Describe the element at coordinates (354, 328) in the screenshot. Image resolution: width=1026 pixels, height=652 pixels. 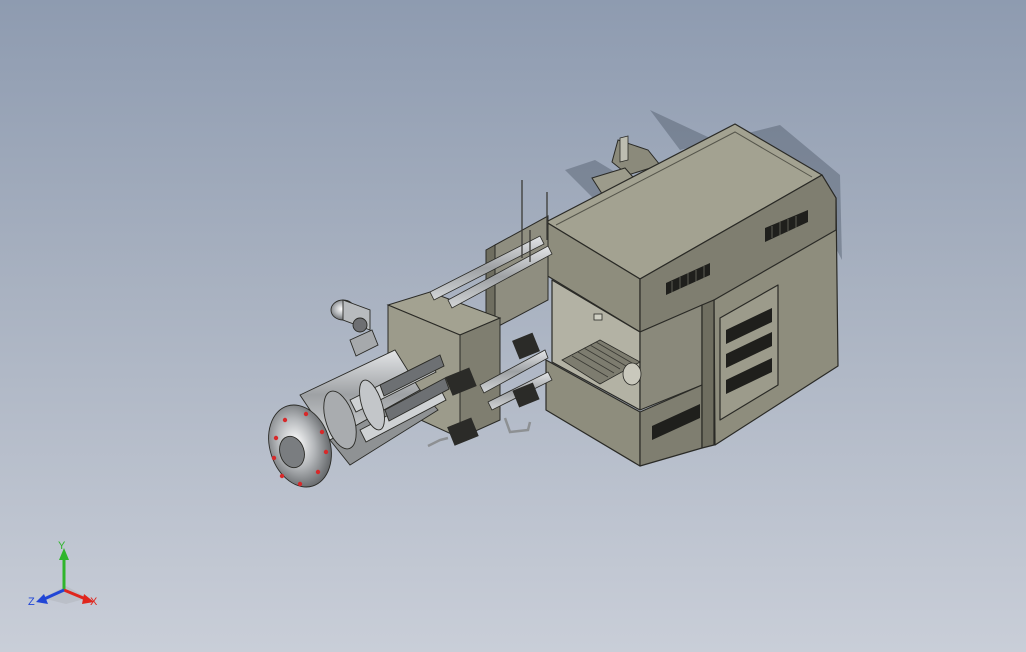
I see `hydraulic-motor` at that location.